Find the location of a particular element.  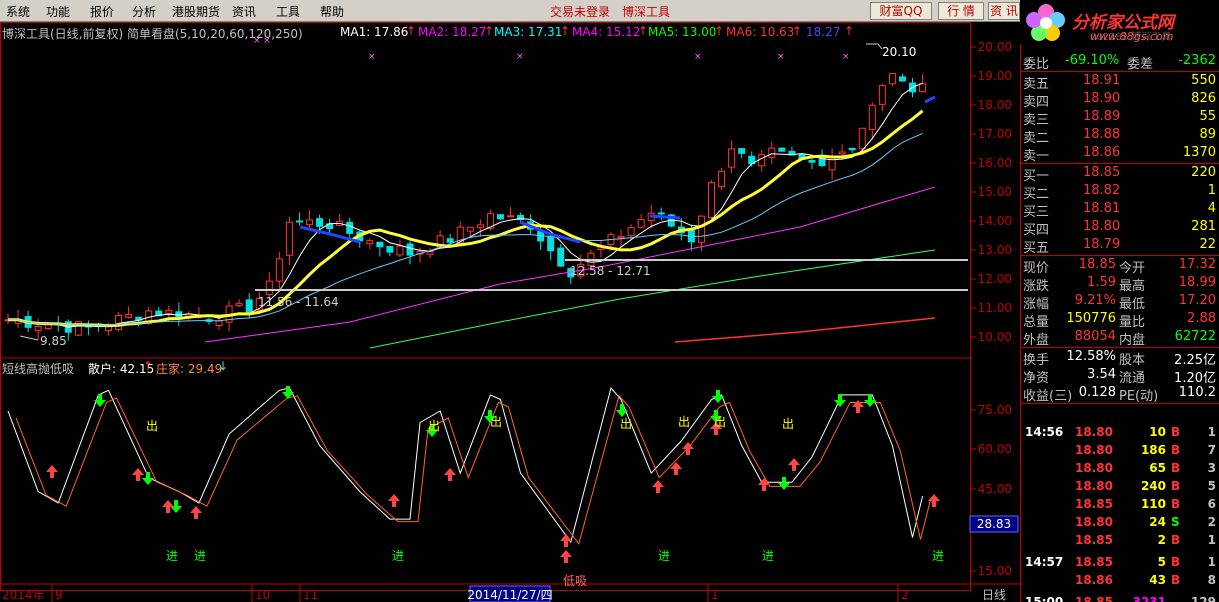

tick-row: 18.80 24 S 2 is located at coordinates (1120, 523).